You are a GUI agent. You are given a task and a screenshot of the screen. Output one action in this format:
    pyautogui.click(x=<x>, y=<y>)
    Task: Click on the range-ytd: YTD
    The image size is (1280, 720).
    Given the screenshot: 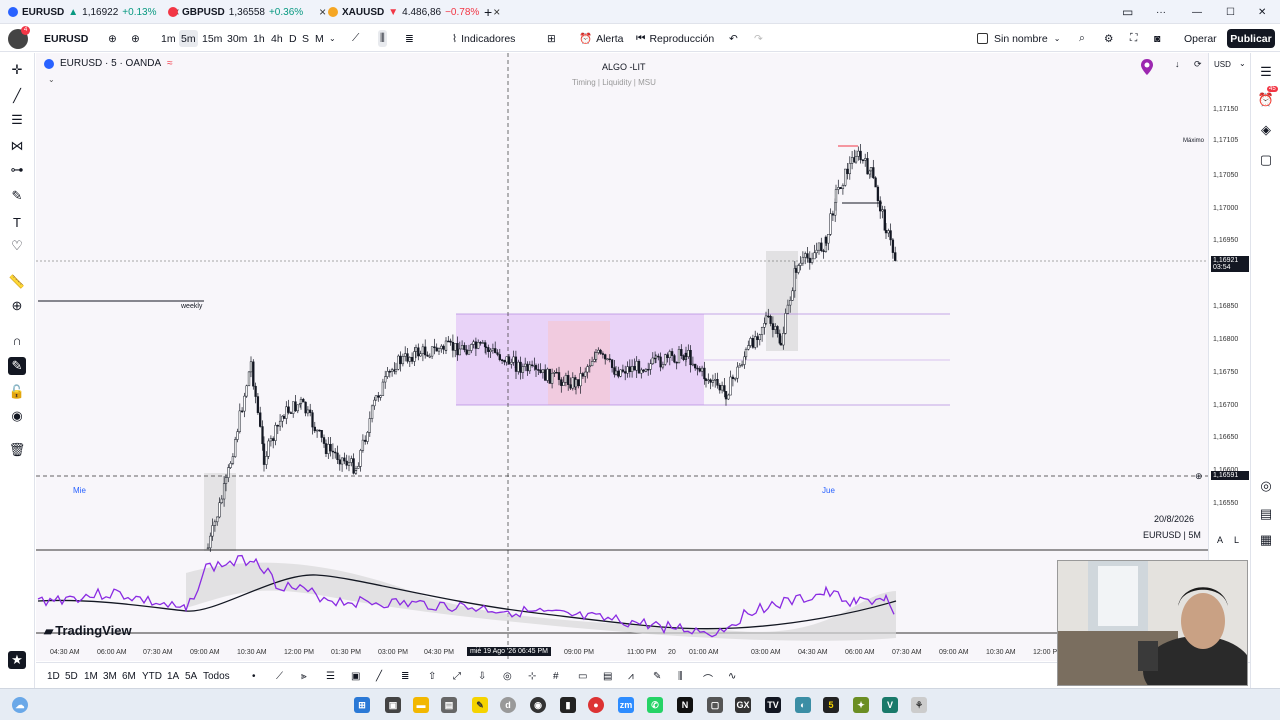 What is the action you would take?
    pyautogui.click(x=152, y=676)
    